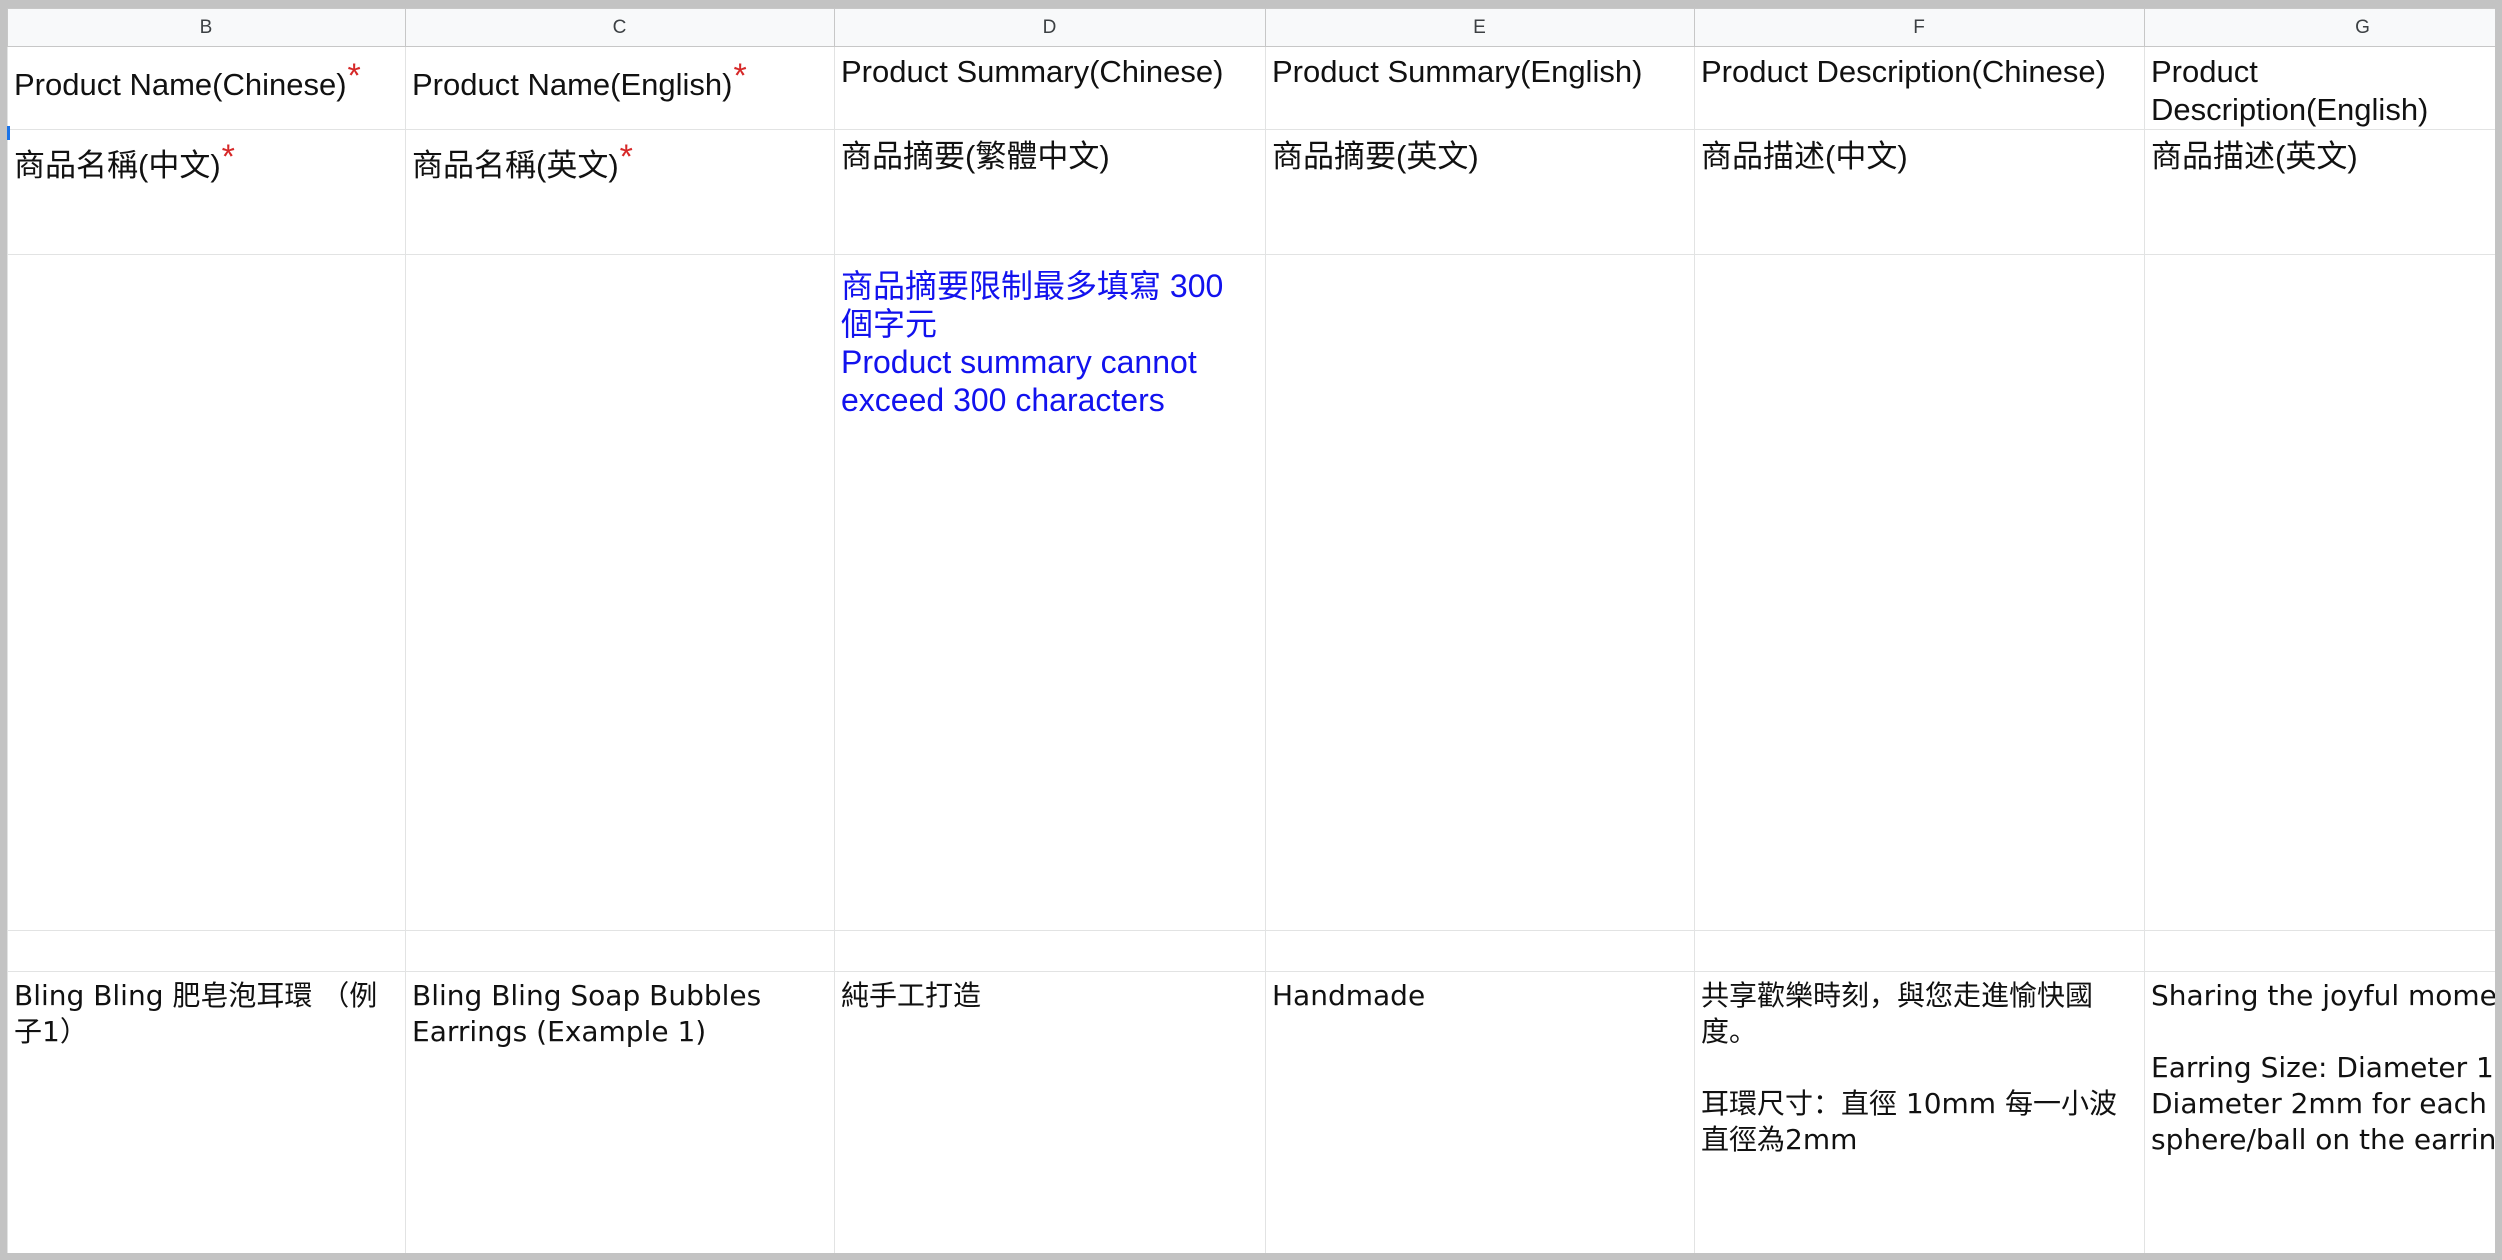  Describe the element at coordinates (1804, 156) in the screenshot. I see `header-label: 商品描述(中文)` at that location.